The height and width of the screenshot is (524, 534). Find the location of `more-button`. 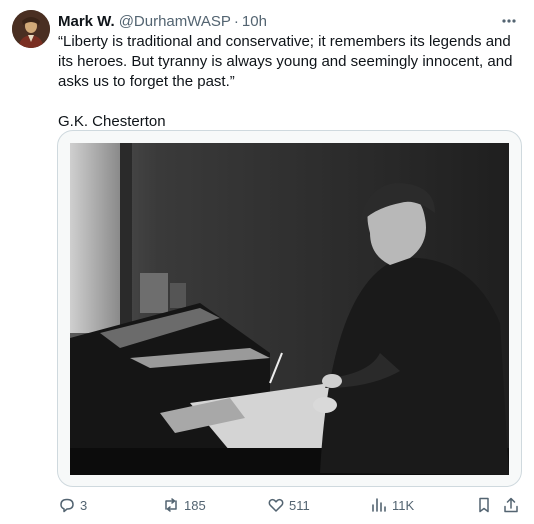

more-button is located at coordinates (509, 21).